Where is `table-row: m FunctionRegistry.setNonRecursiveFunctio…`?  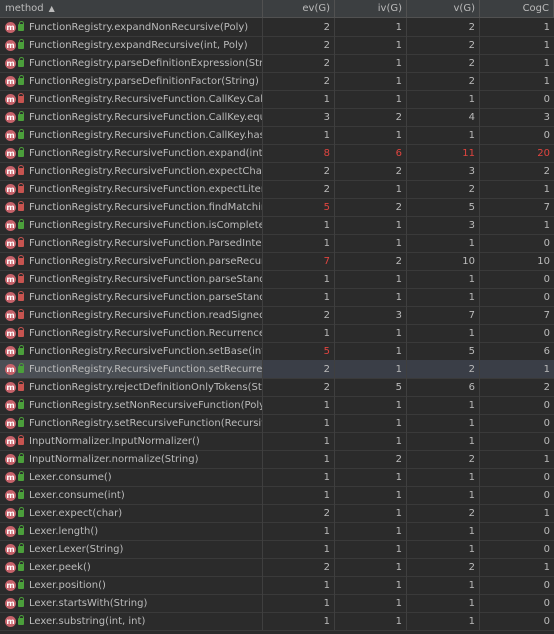 table-row: m FunctionRegistry.setNonRecursiveFunctio… is located at coordinates (277, 405).